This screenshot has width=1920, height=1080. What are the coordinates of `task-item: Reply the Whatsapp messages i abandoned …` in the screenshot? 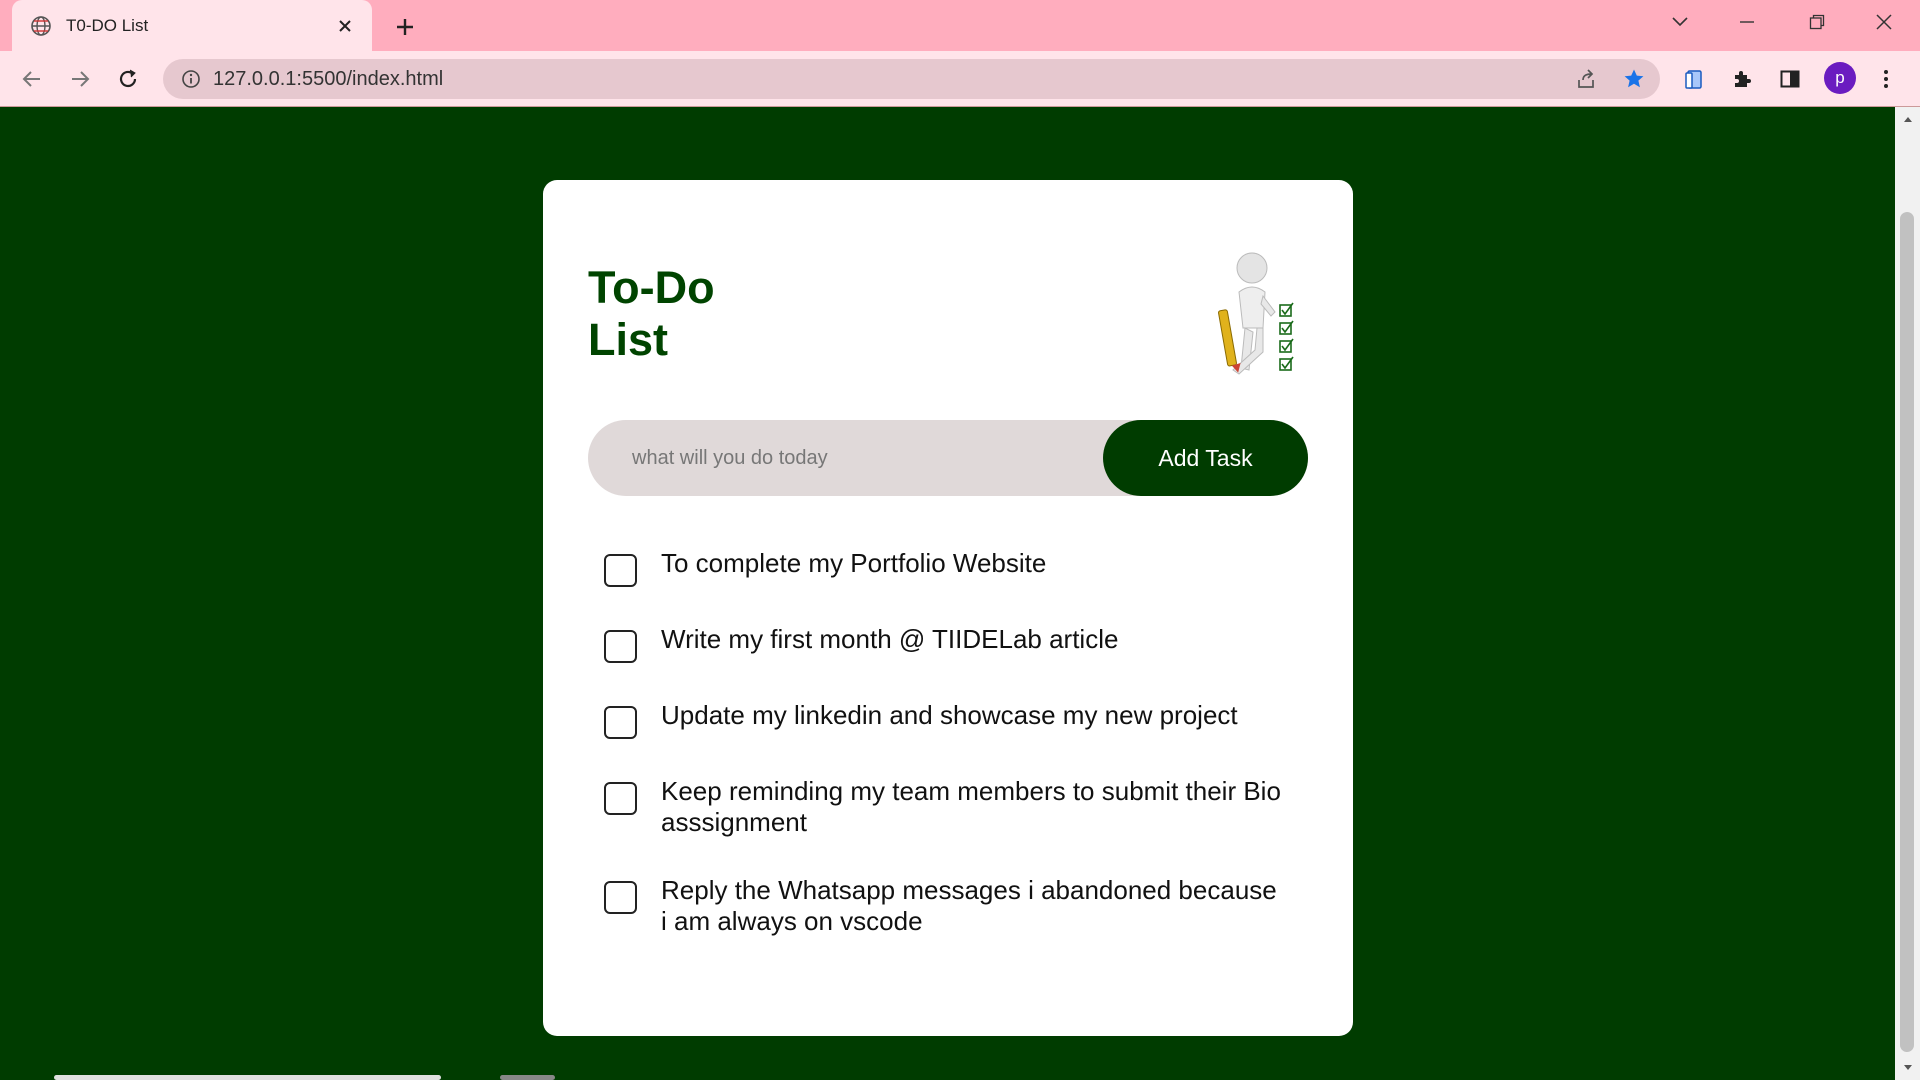 It's located at (948, 906).